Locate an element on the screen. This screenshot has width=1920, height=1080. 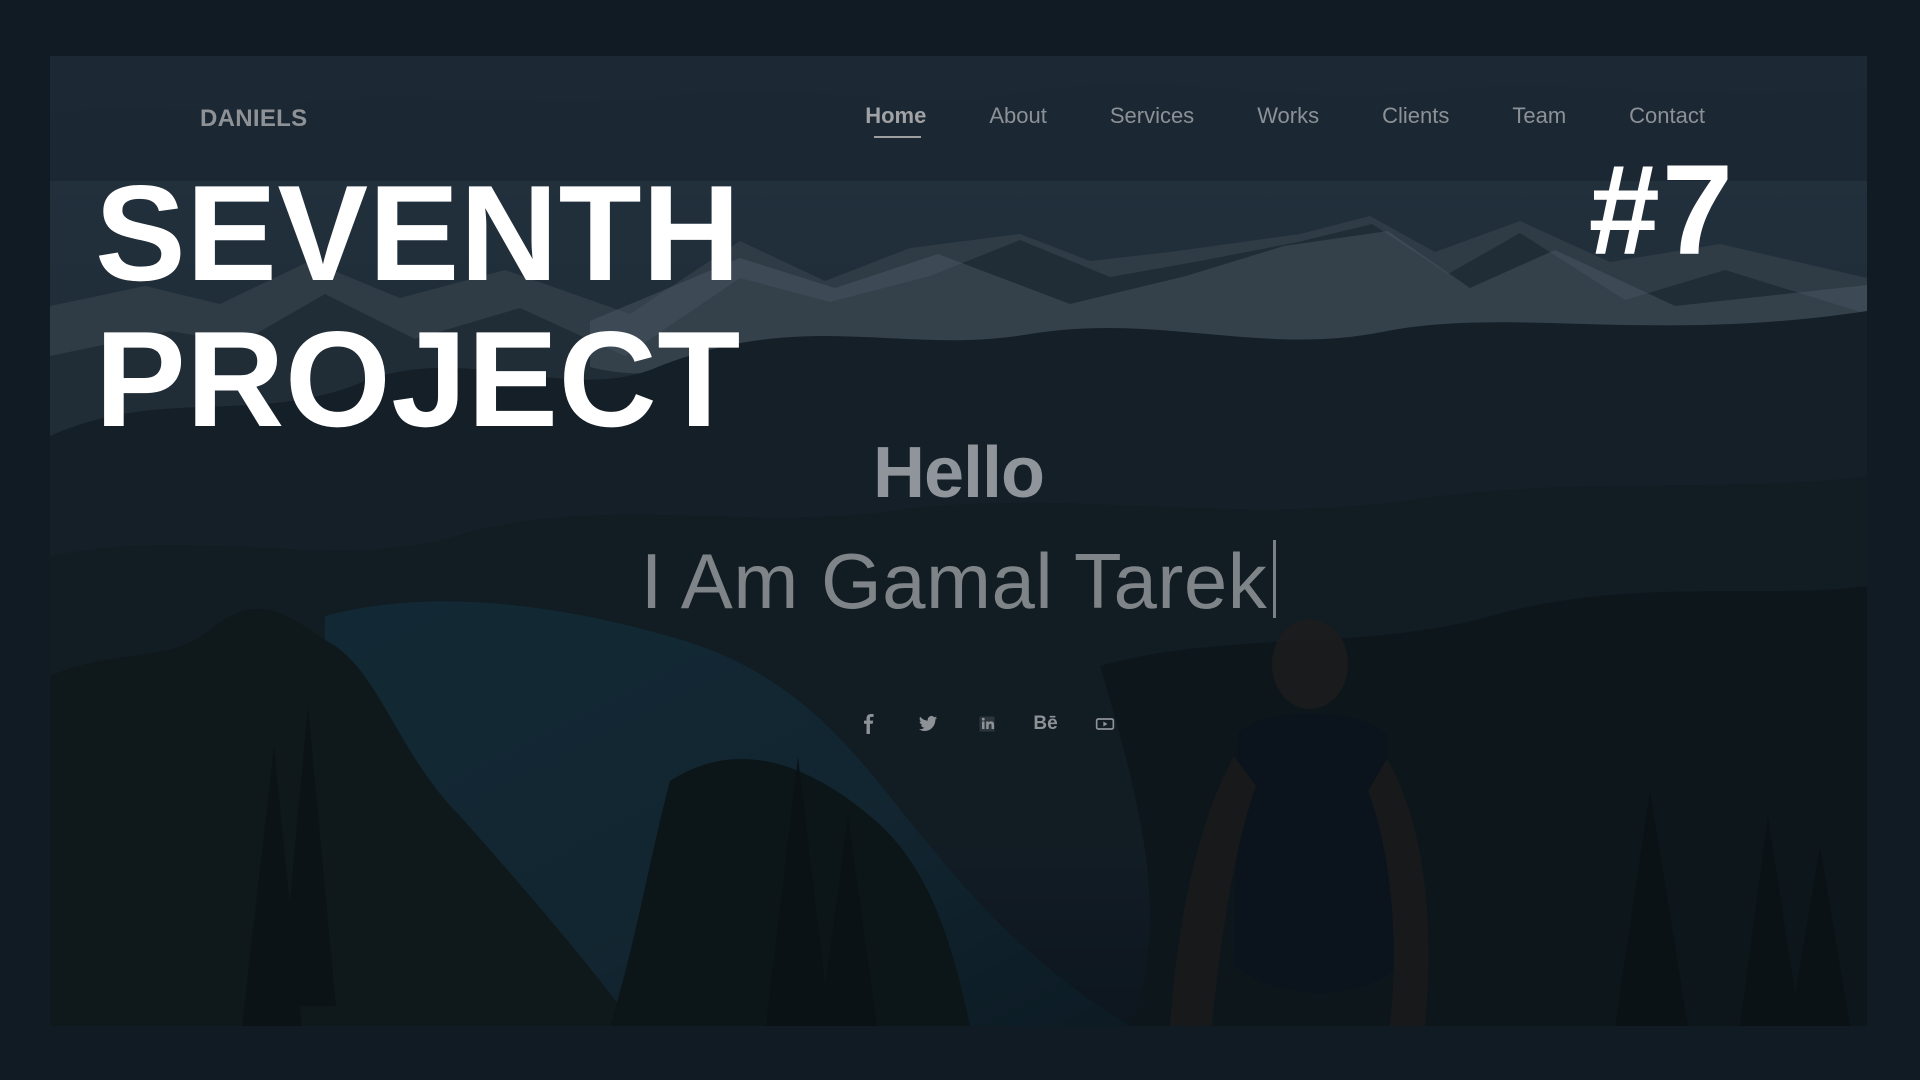
nav-team: Team is located at coordinates (1539, 116).